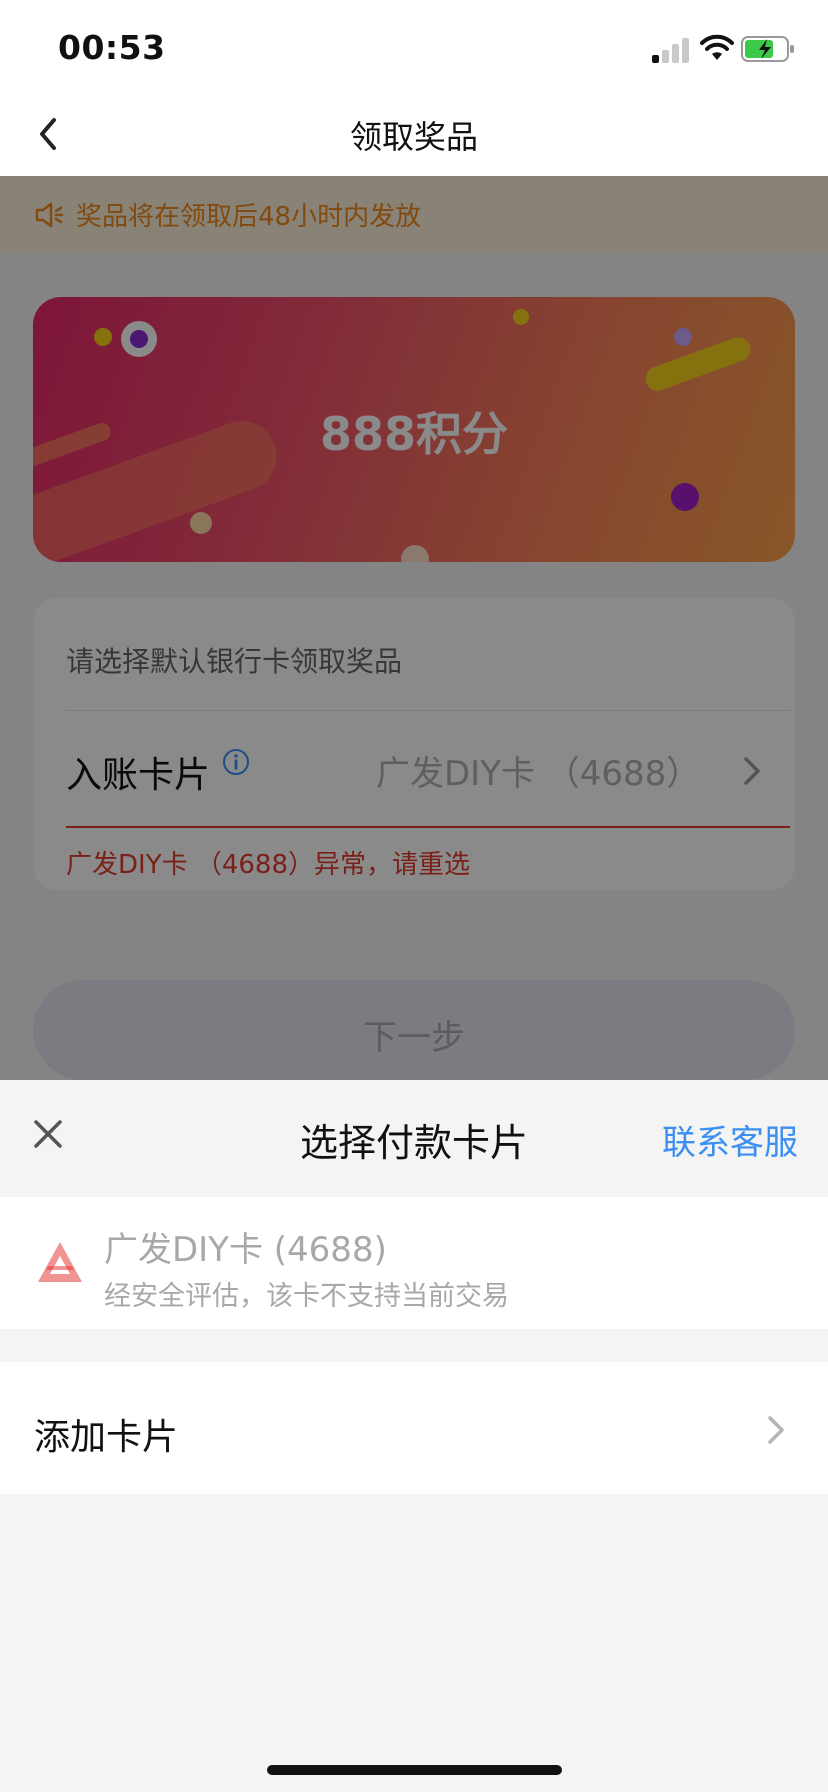  Describe the element at coordinates (730, 1139) in the screenshot. I see `contact-support-link: 联系客服` at that location.